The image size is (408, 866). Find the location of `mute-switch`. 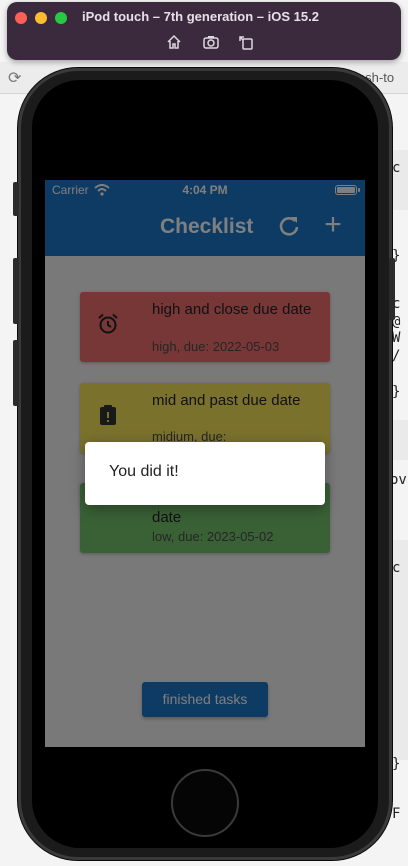

mute-switch is located at coordinates (16, 199).